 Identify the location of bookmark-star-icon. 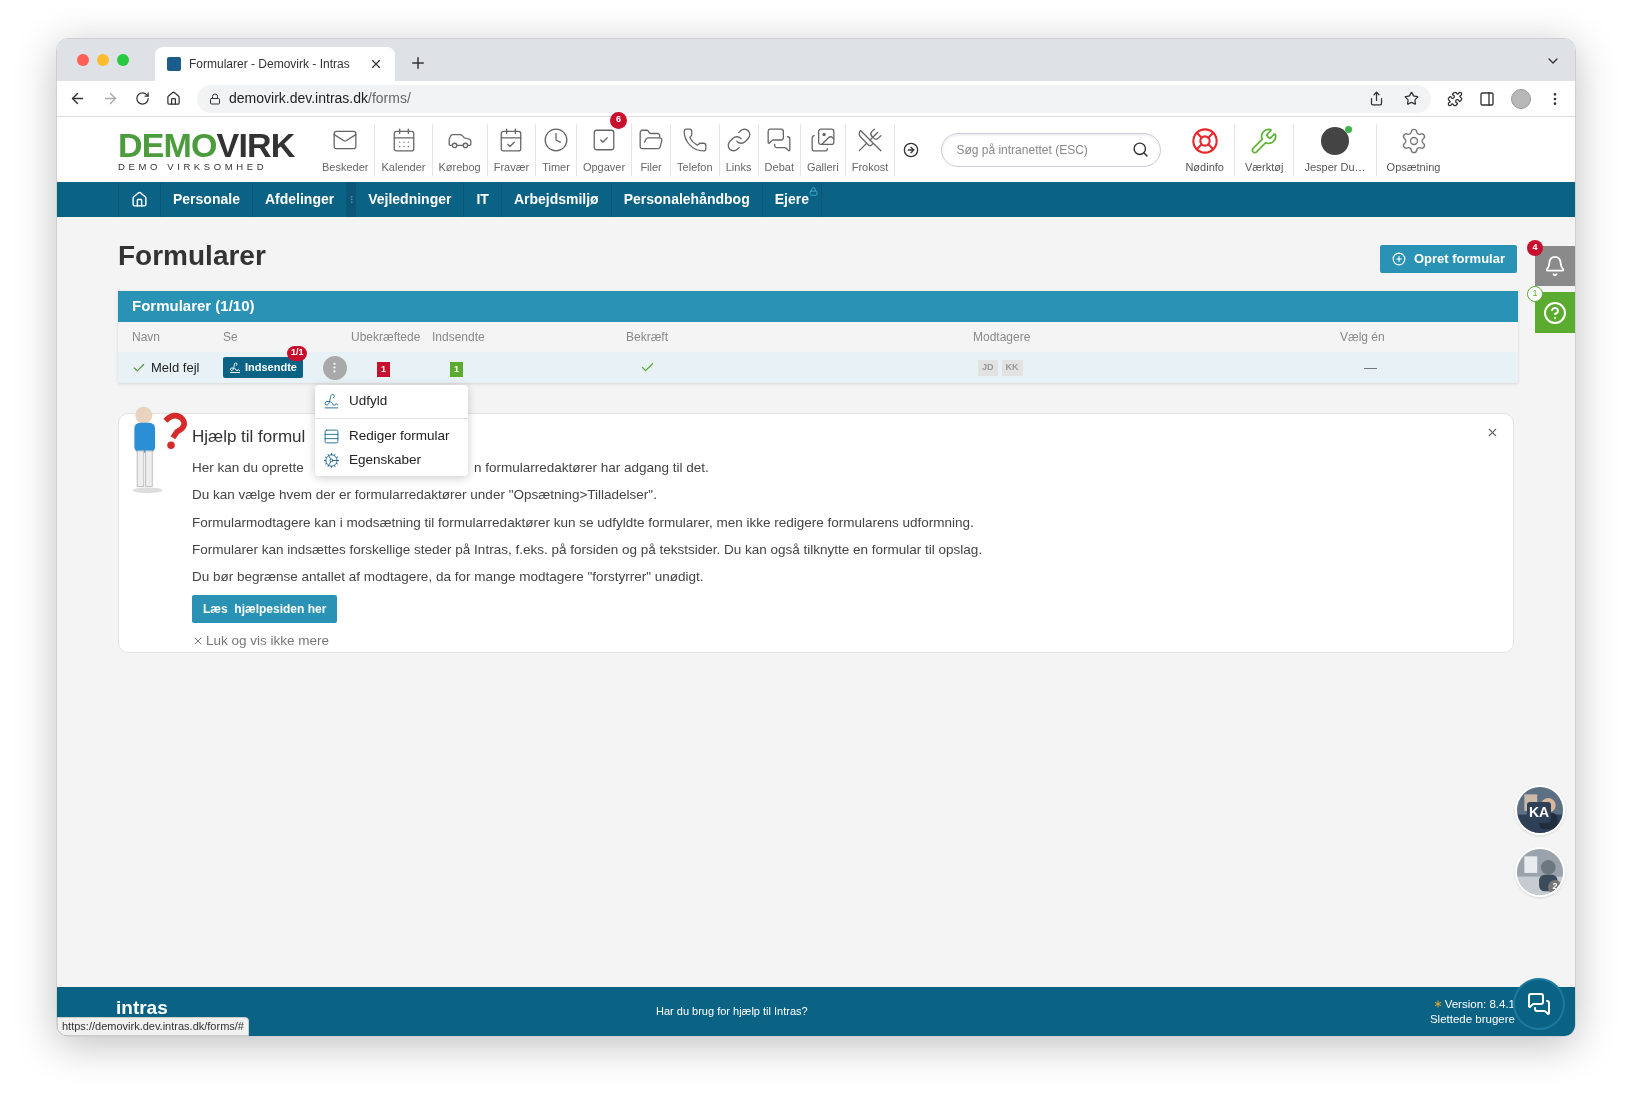
(1411, 98).